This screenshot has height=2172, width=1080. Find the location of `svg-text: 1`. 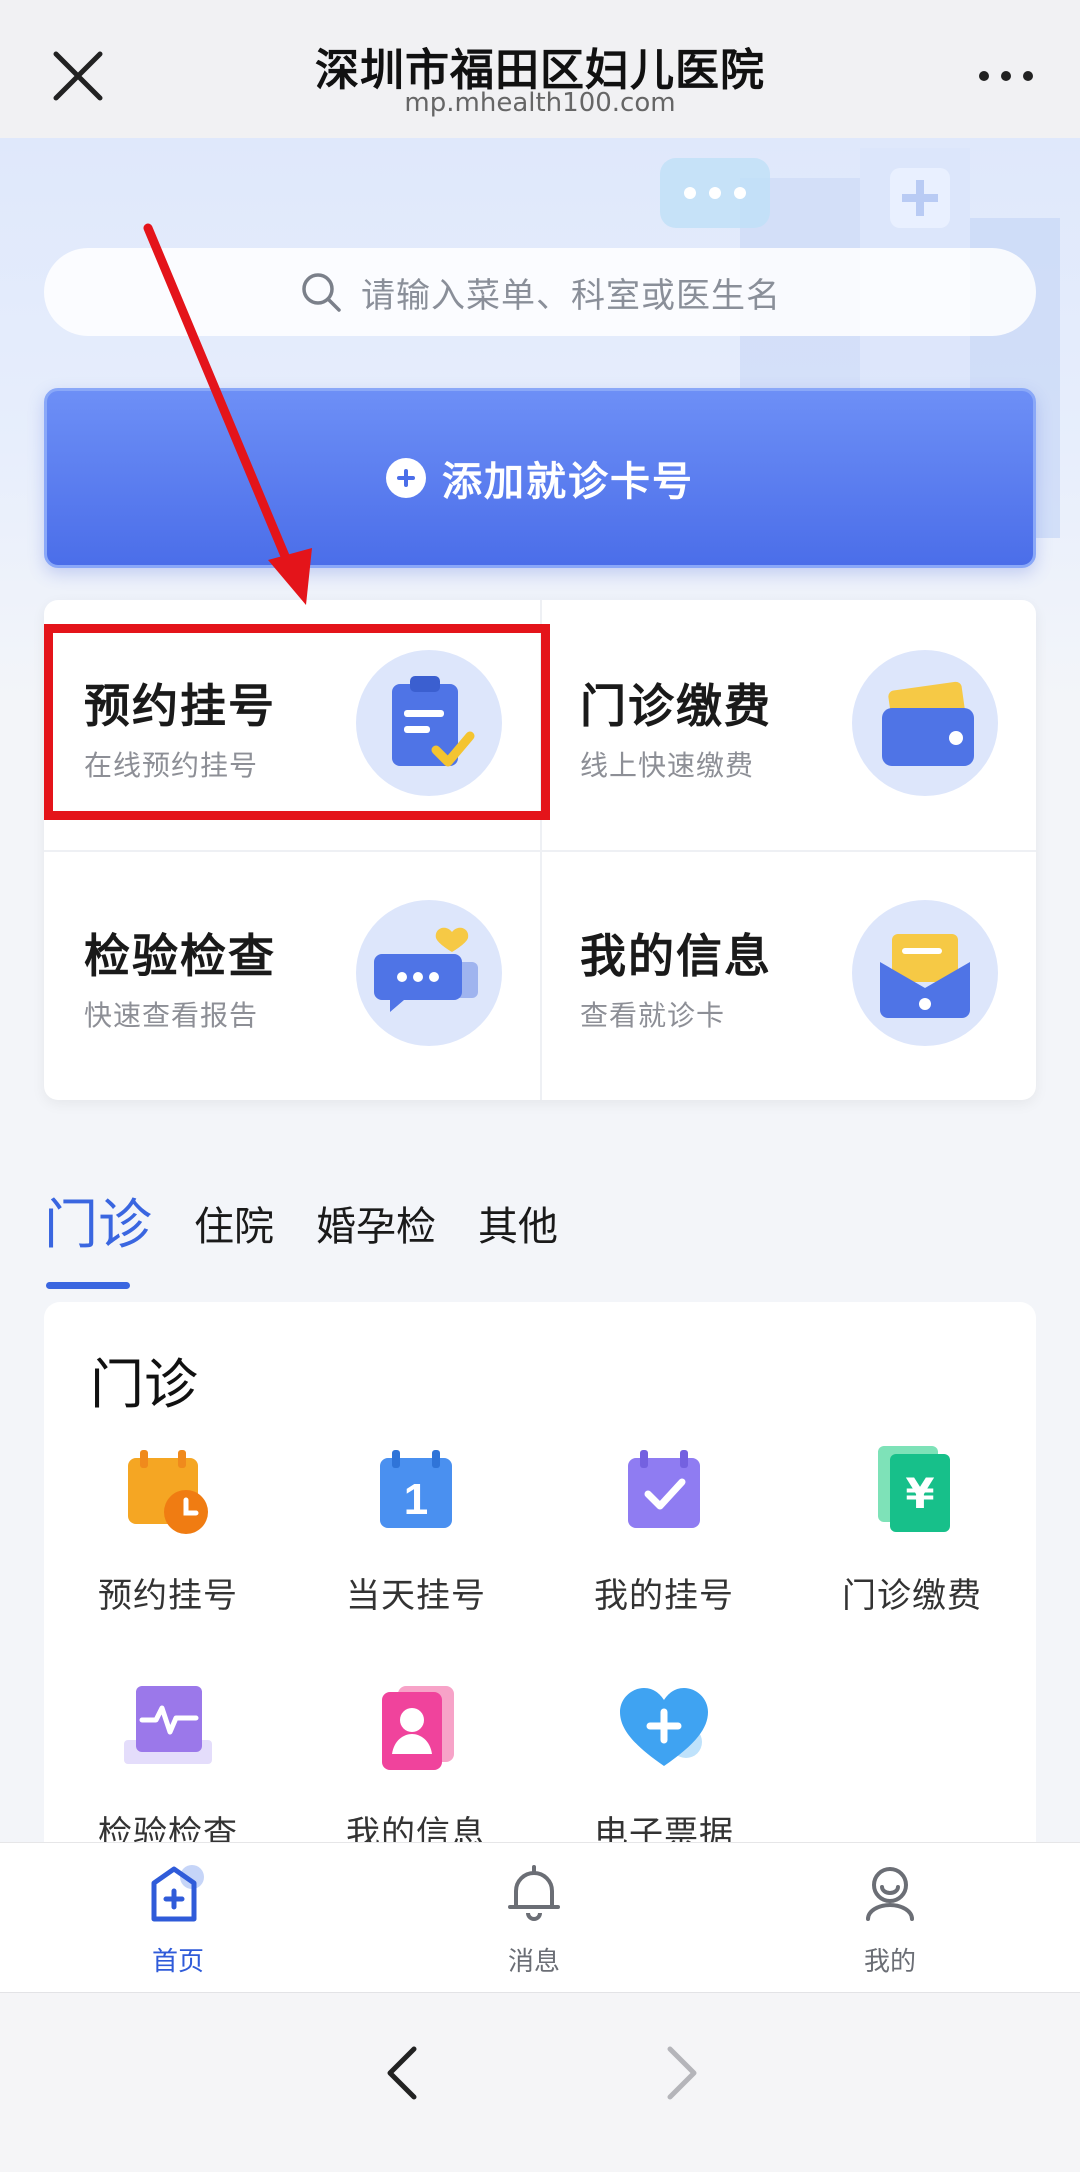

svg-text: 1 is located at coordinates (416, 1499).